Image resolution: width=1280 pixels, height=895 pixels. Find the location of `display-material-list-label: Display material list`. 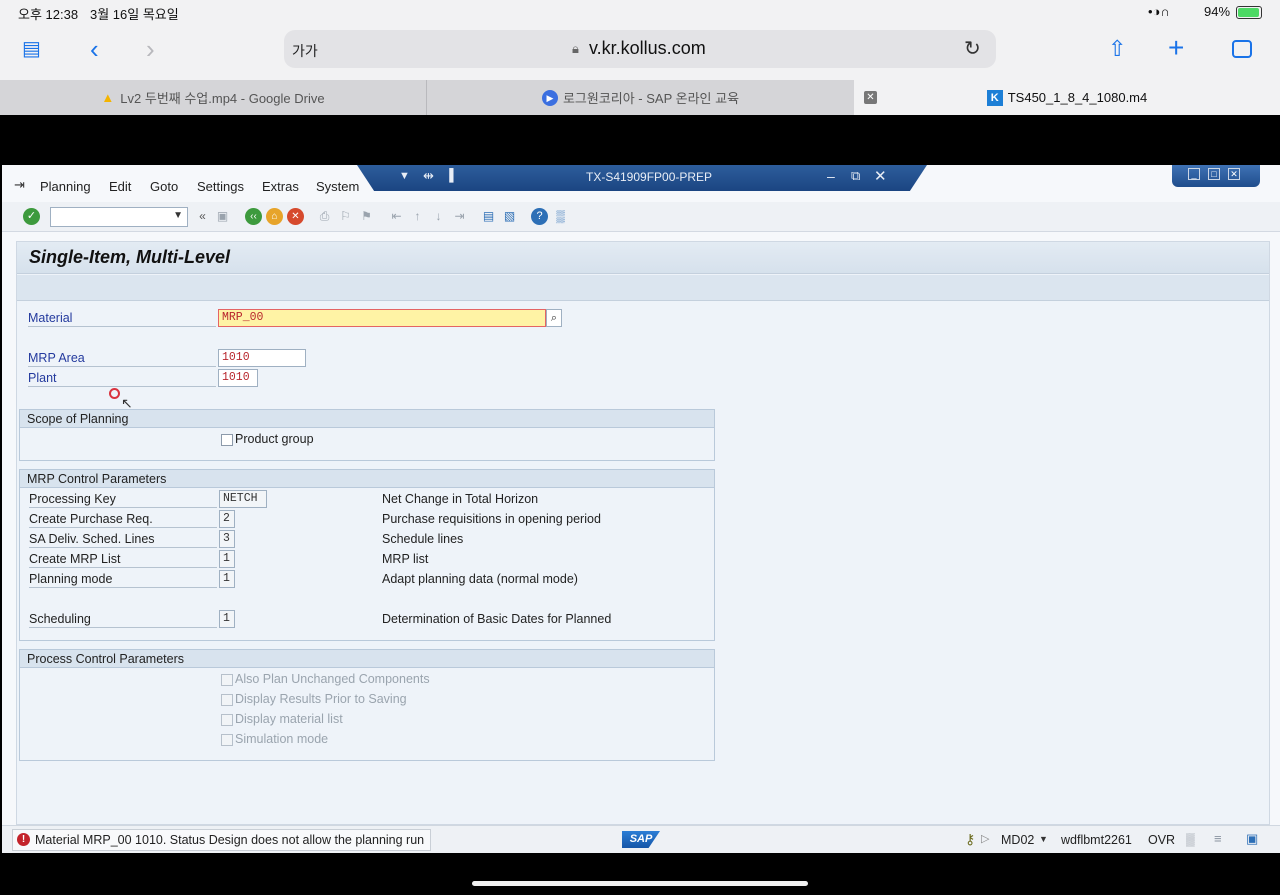

display-material-list-label: Display material list is located at coordinates (289, 719).